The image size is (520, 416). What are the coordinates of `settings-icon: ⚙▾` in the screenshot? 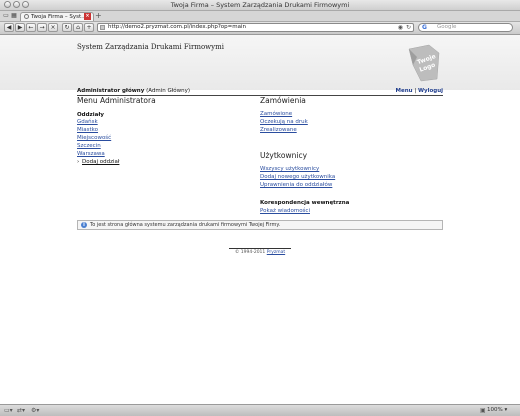 It's located at (35, 410).